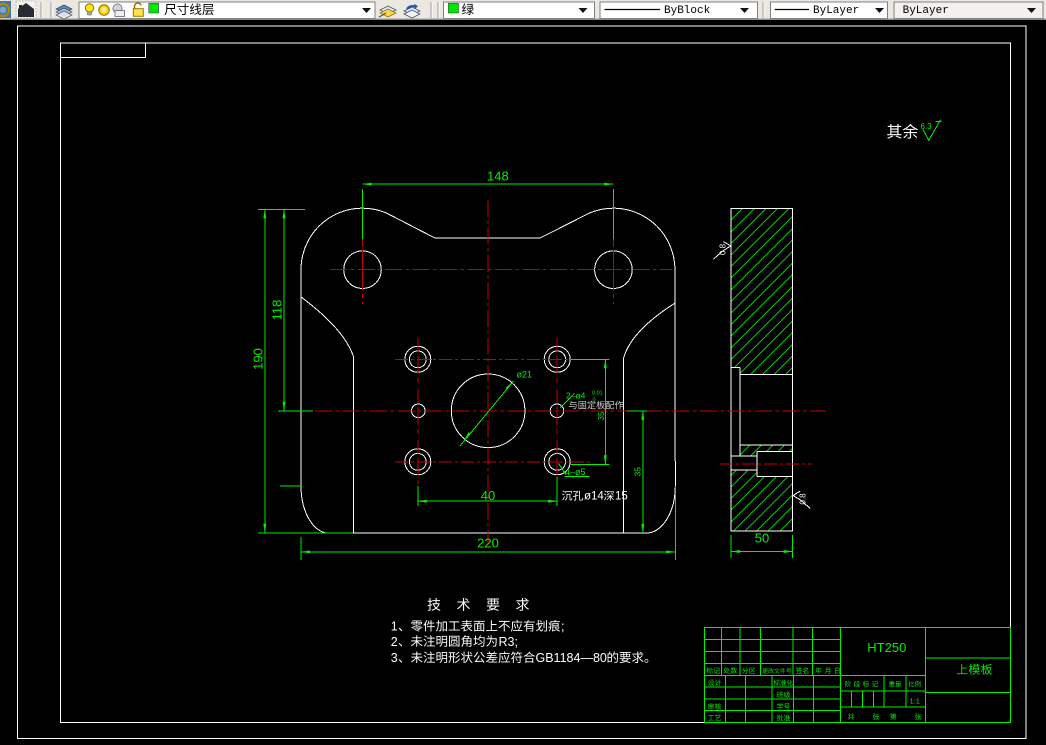  Describe the element at coordinates (597, 393) in the screenshot. I see `svg-text: 0.01` at that location.